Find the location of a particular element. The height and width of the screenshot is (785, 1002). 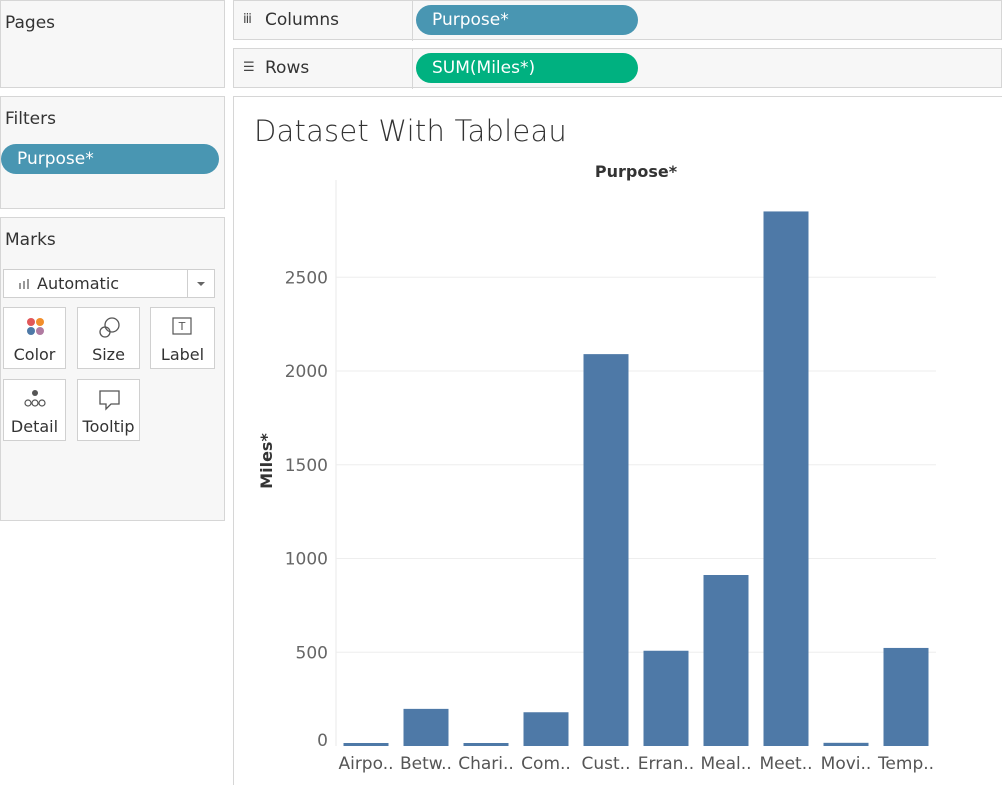

size-label: Size is located at coordinates (108, 354).